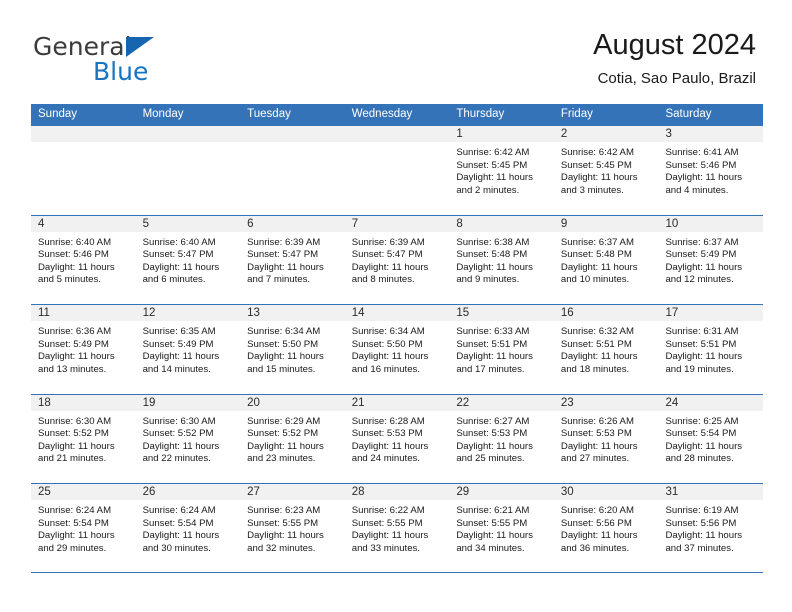  I want to click on daynum-band: 4, so click(83, 224).